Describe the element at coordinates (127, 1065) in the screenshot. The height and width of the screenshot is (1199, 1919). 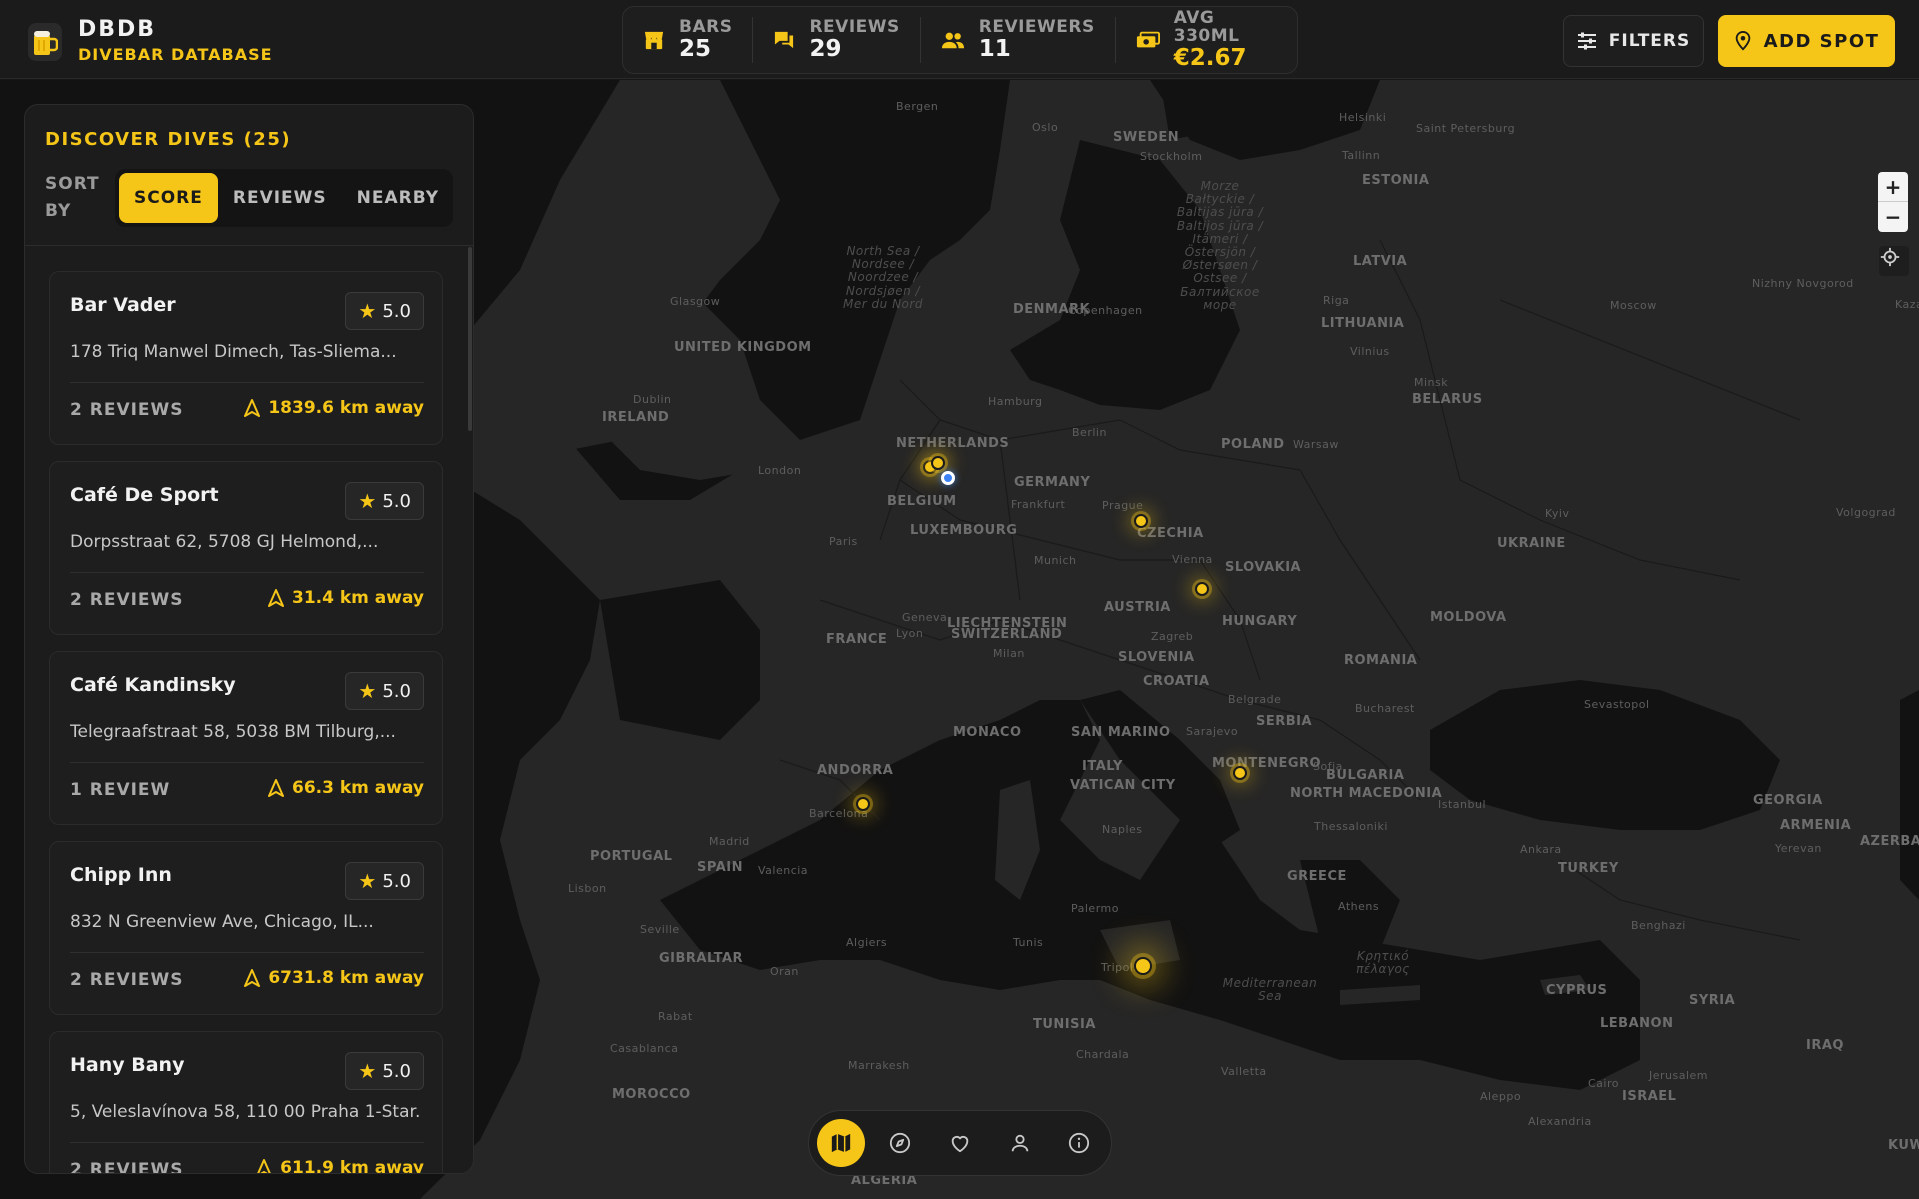
I see `bar-name: Hany Bany` at that location.